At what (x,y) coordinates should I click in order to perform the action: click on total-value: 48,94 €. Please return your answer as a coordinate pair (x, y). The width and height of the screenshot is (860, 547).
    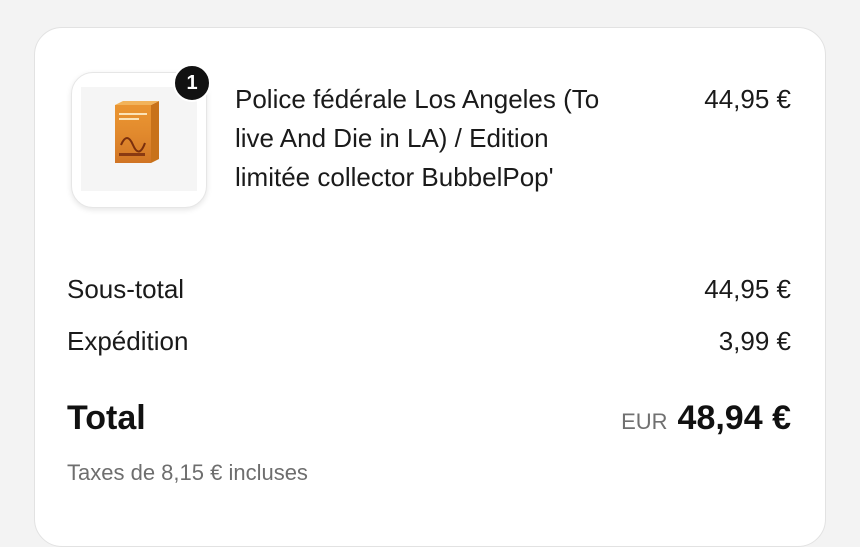
    Looking at the image, I should click on (734, 418).